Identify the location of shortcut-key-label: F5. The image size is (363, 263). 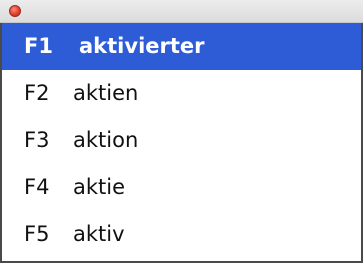
(37, 234).